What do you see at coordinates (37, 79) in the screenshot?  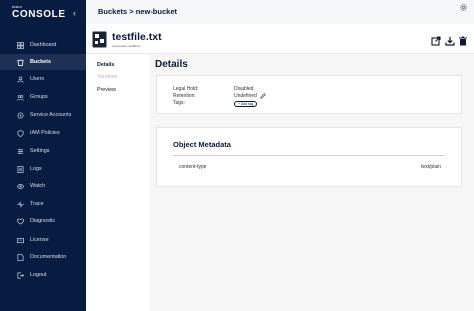 I see `sidebar-item-label: Users` at bounding box center [37, 79].